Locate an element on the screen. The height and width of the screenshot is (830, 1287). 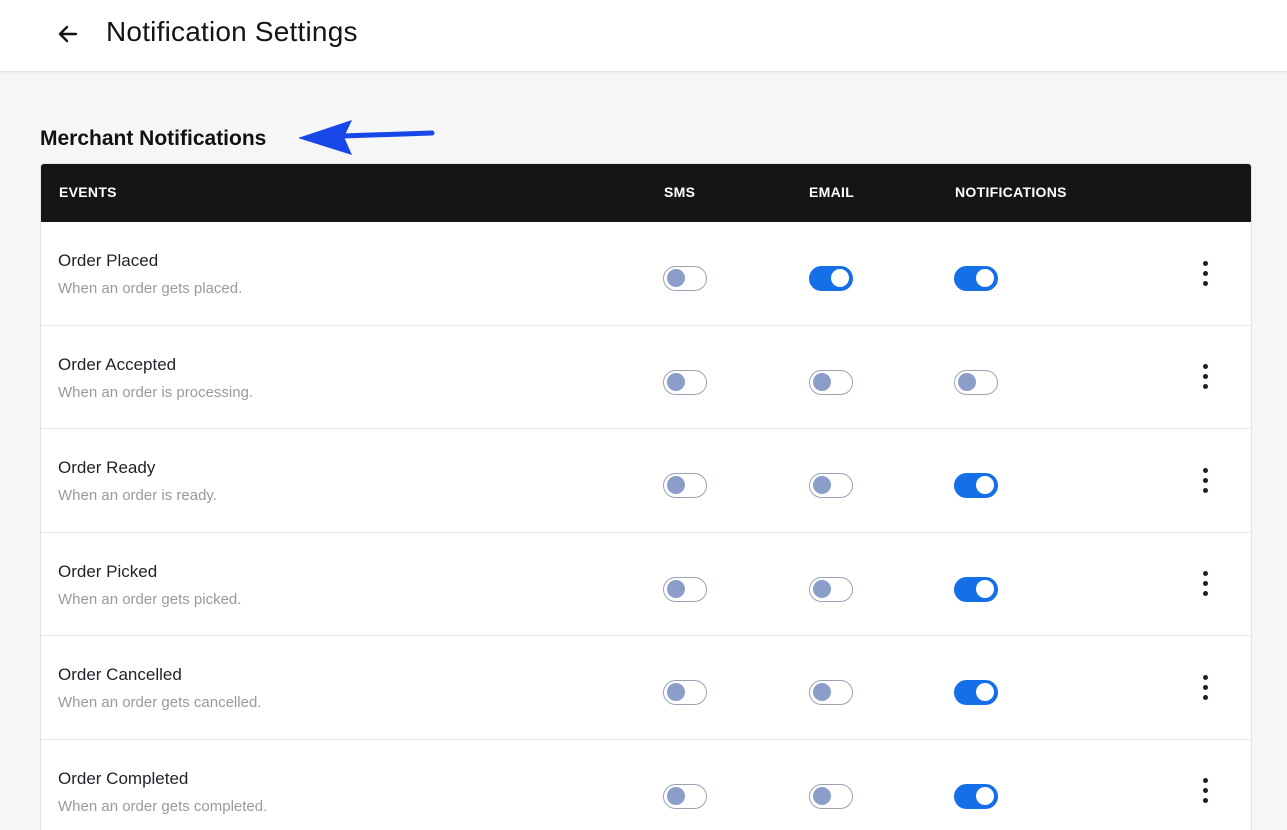
table-row: Order Ready When an order is ready. is located at coordinates (646, 481).